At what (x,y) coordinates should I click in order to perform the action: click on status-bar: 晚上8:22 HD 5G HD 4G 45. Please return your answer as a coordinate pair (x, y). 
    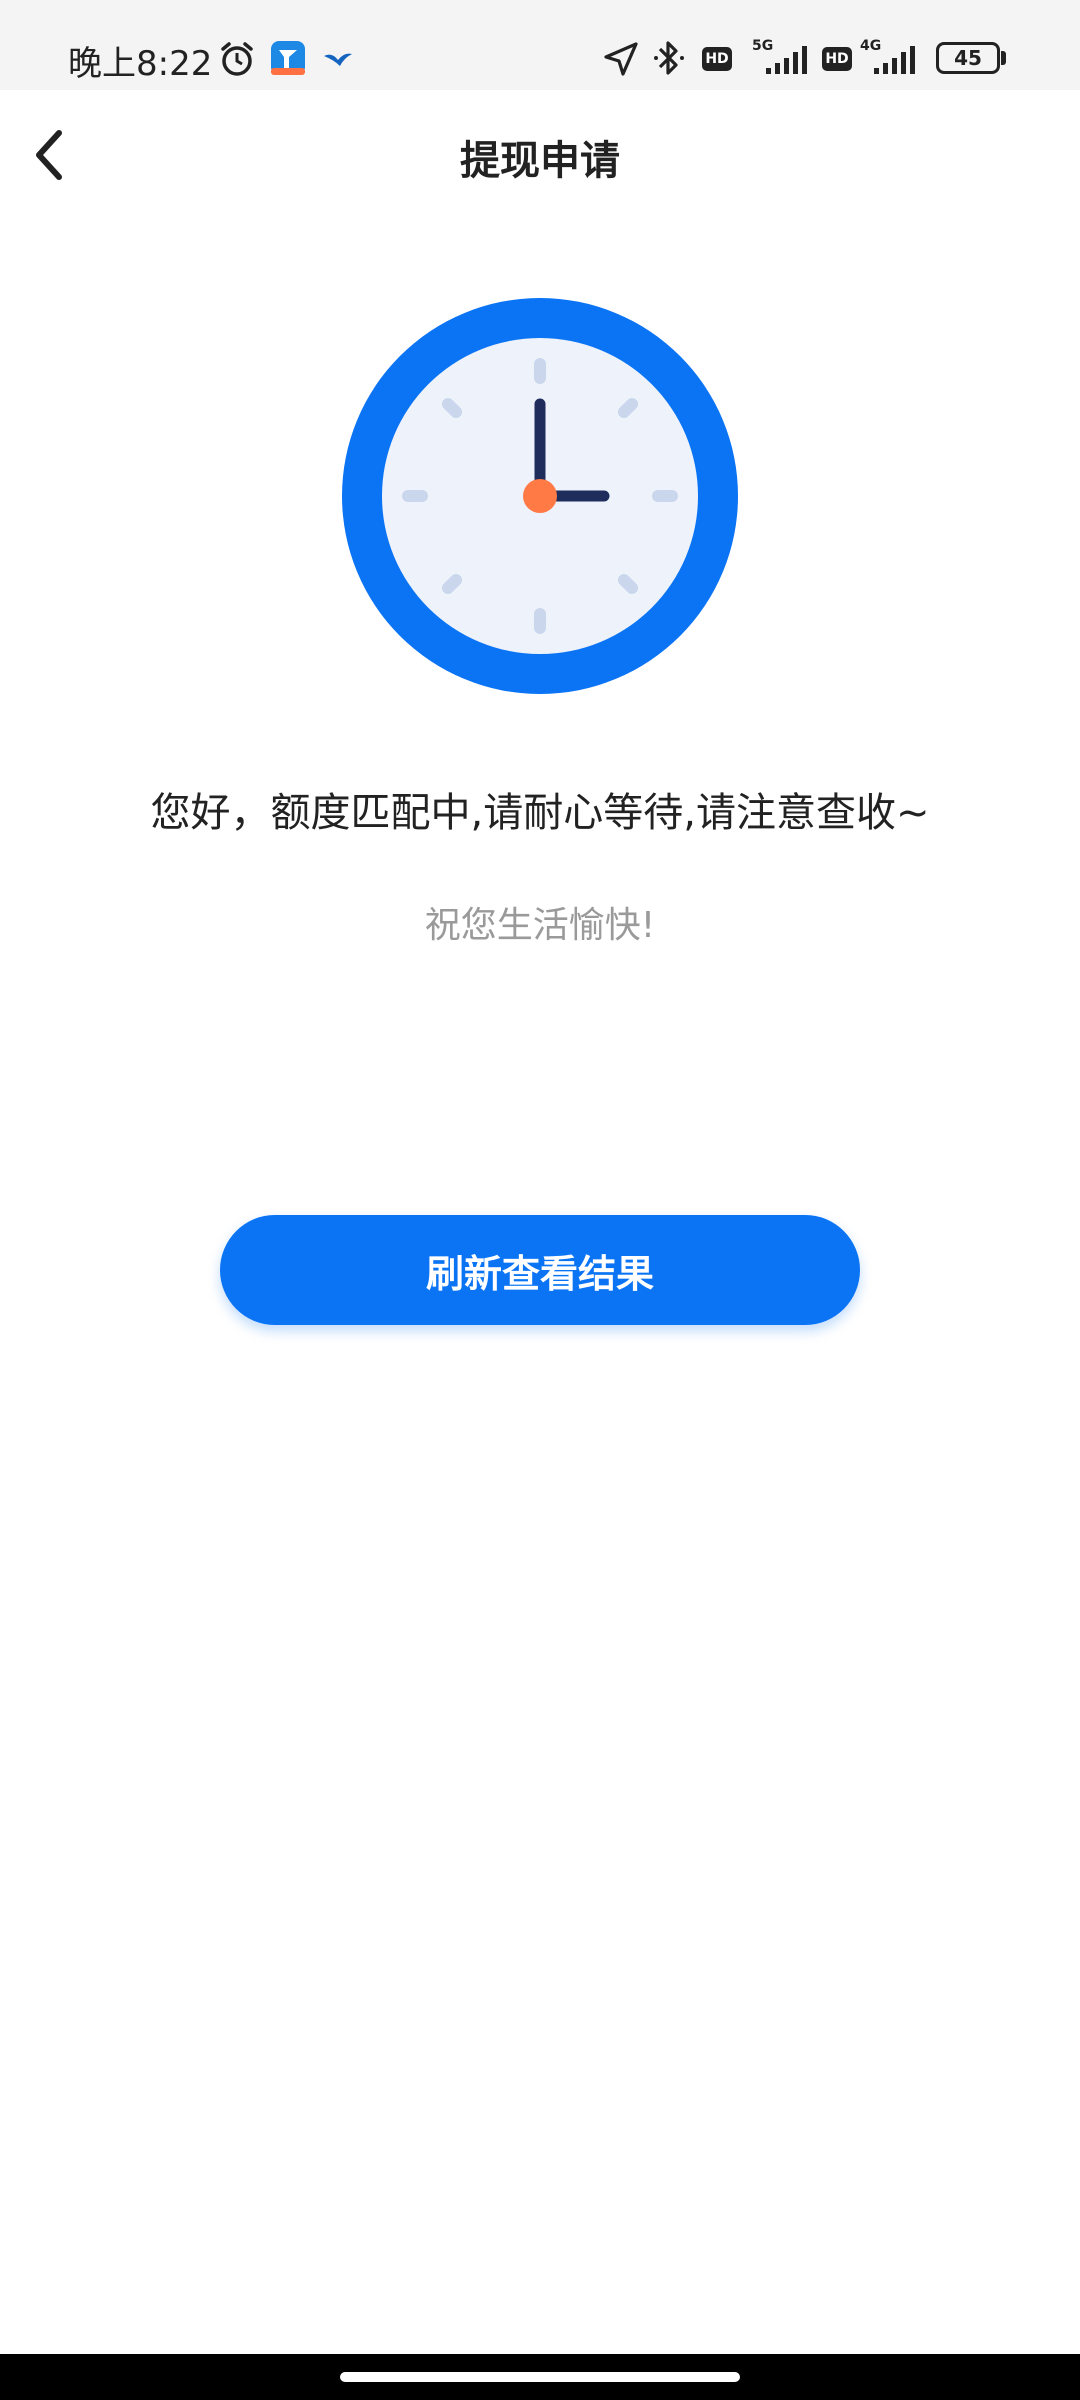
    Looking at the image, I should click on (540, 45).